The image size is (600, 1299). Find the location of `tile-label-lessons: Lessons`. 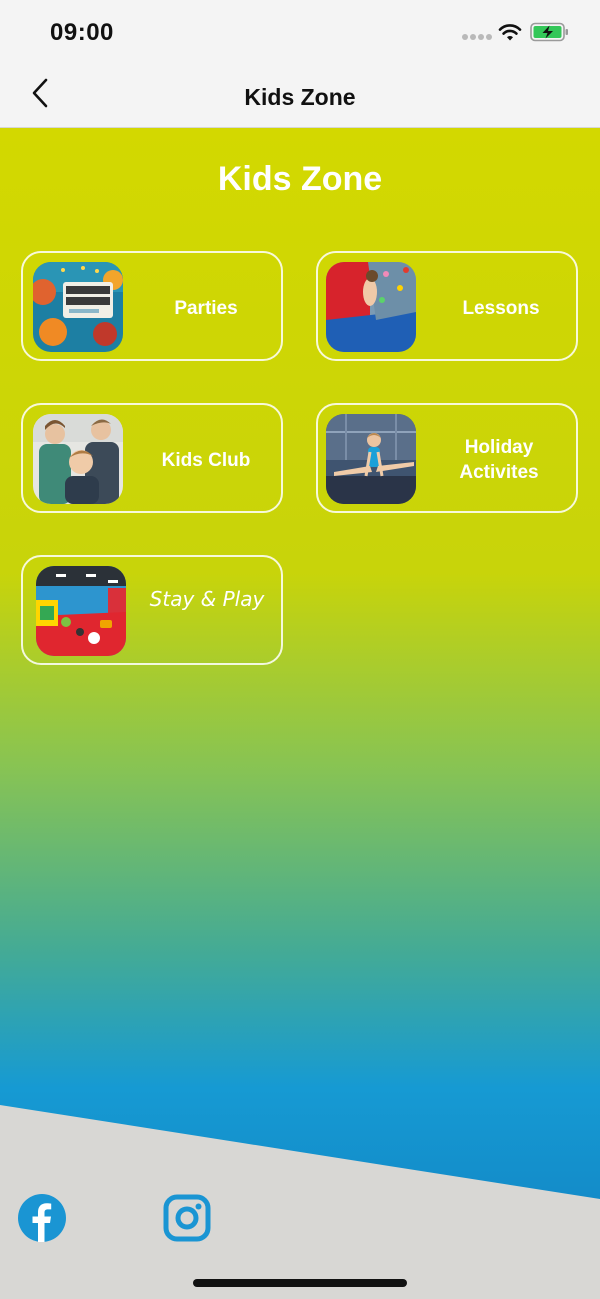

tile-label-lessons: Lessons is located at coordinates (501, 308).